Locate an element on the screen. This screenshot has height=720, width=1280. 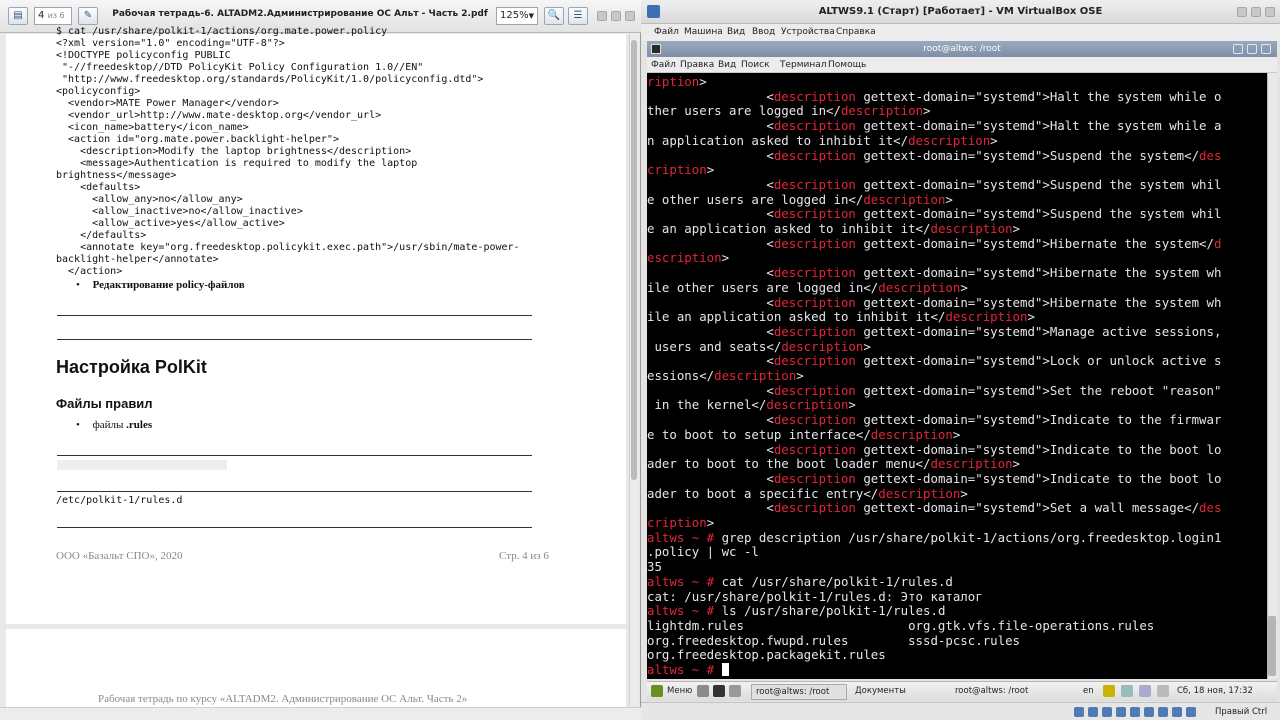
menu-help: Справка is located at coordinates (856, 32).